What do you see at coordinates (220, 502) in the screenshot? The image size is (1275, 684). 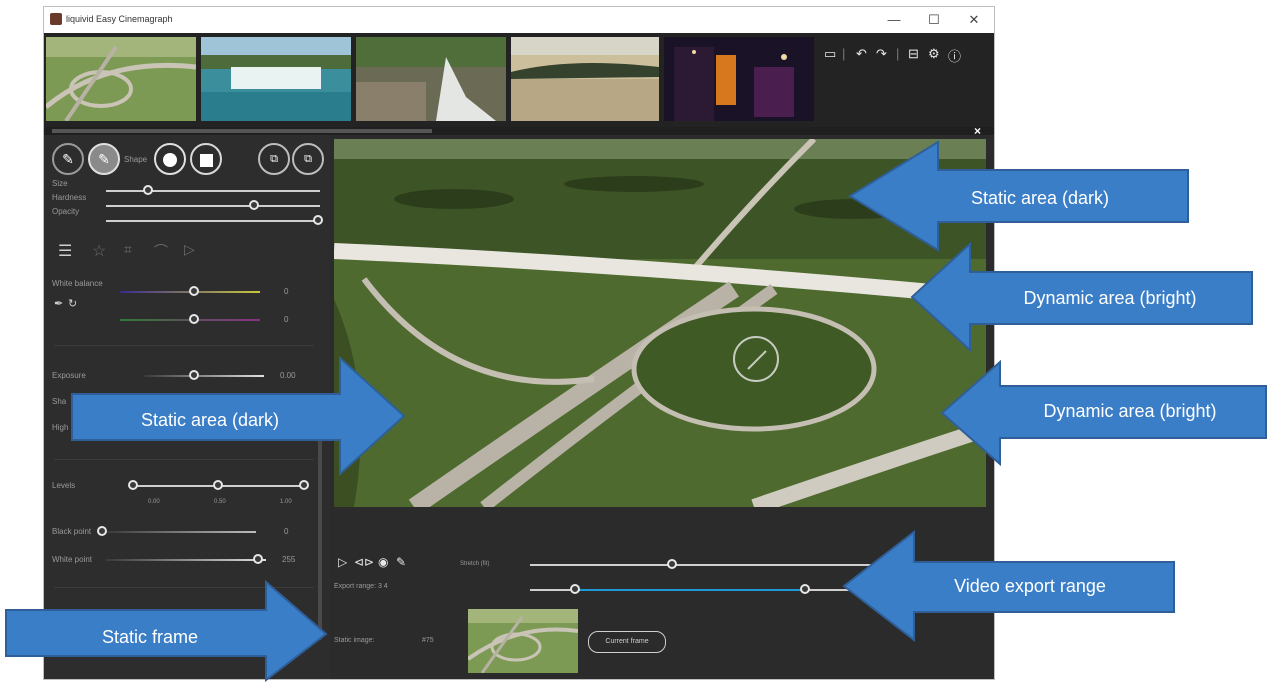 I see `levels-value-mid: 0.50` at bounding box center [220, 502].